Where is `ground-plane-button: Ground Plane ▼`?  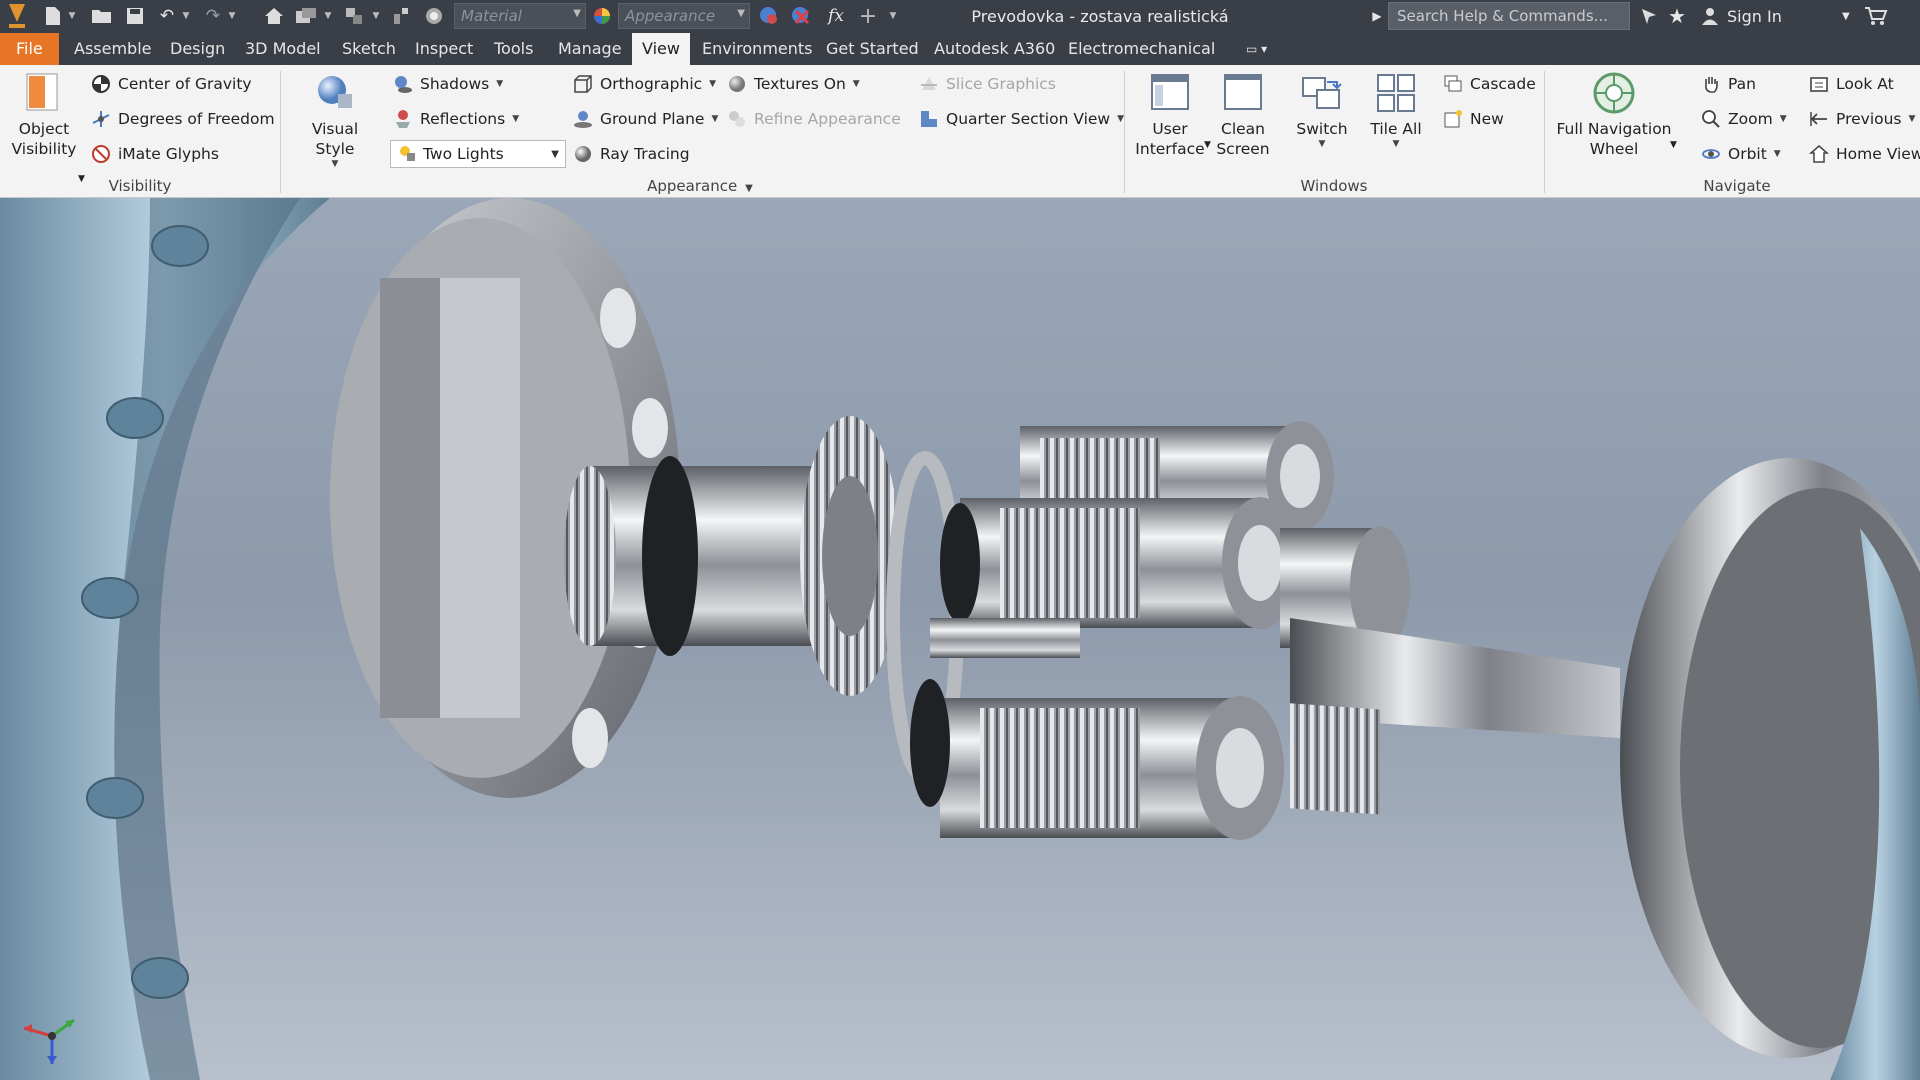 ground-plane-button: Ground Plane ▼ is located at coordinates (645, 119).